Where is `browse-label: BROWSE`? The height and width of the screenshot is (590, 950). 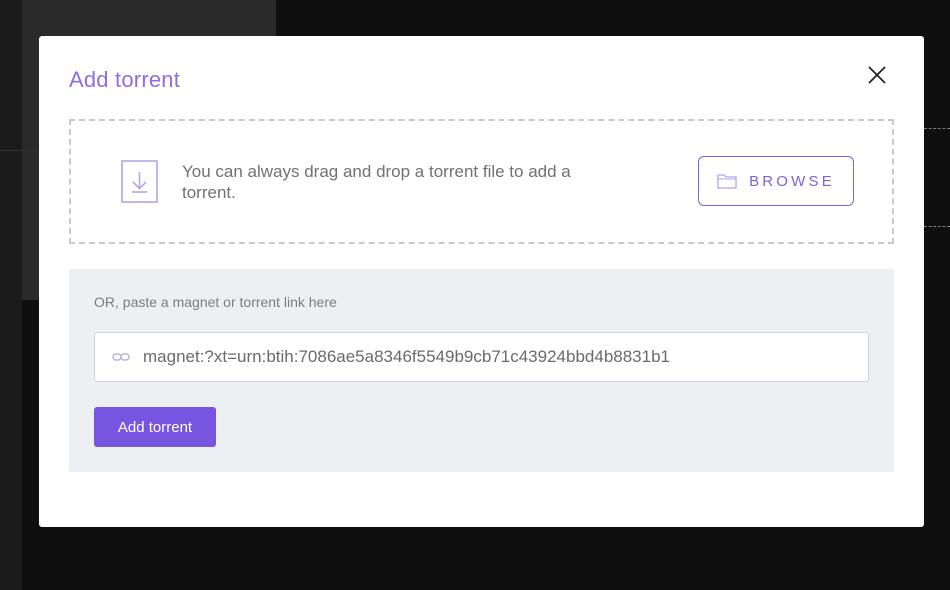 browse-label: BROWSE is located at coordinates (792, 181).